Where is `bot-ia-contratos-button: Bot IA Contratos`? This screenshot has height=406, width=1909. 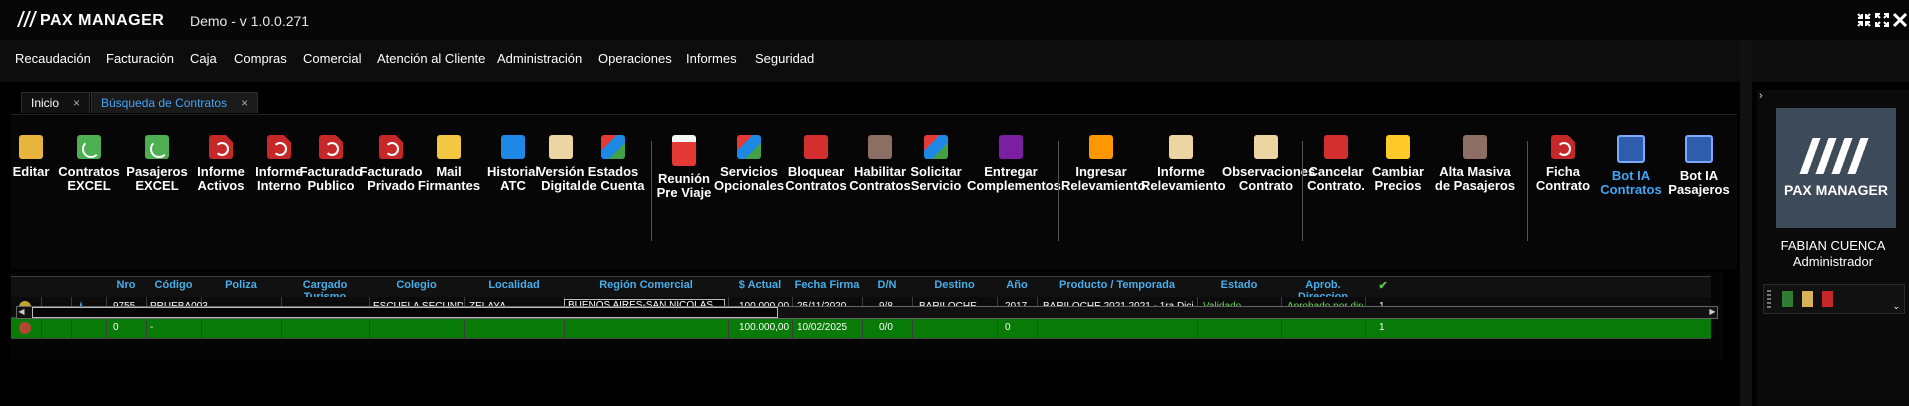 bot-ia-contratos-button: Bot IA Contratos is located at coordinates (1631, 191).